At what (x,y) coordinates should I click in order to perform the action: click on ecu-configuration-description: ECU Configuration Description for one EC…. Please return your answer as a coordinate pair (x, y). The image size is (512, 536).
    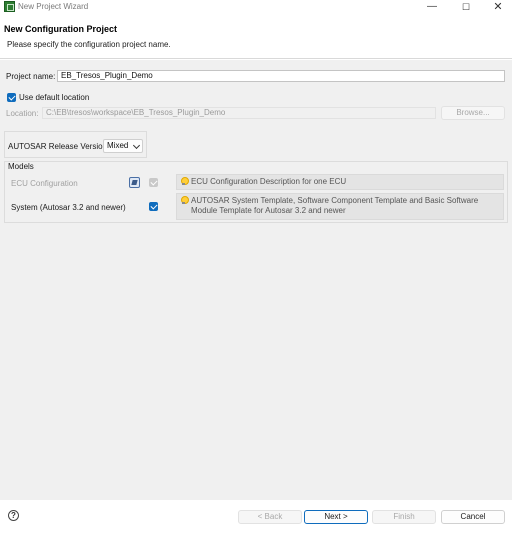
    Looking at the image, I should click on (340, 182).